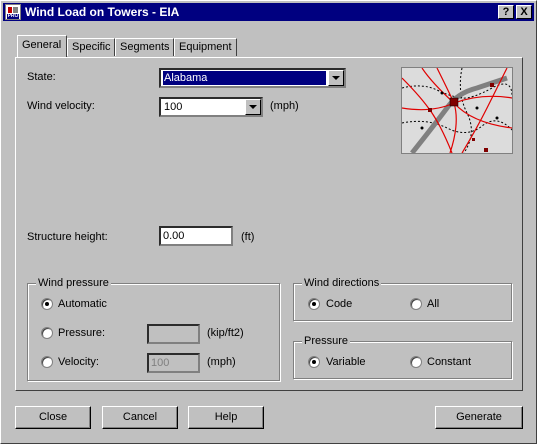 The height and width of the screenshot is (444, 537). I want to click on wind-directions-title: Wind directions, so click(342, 283).